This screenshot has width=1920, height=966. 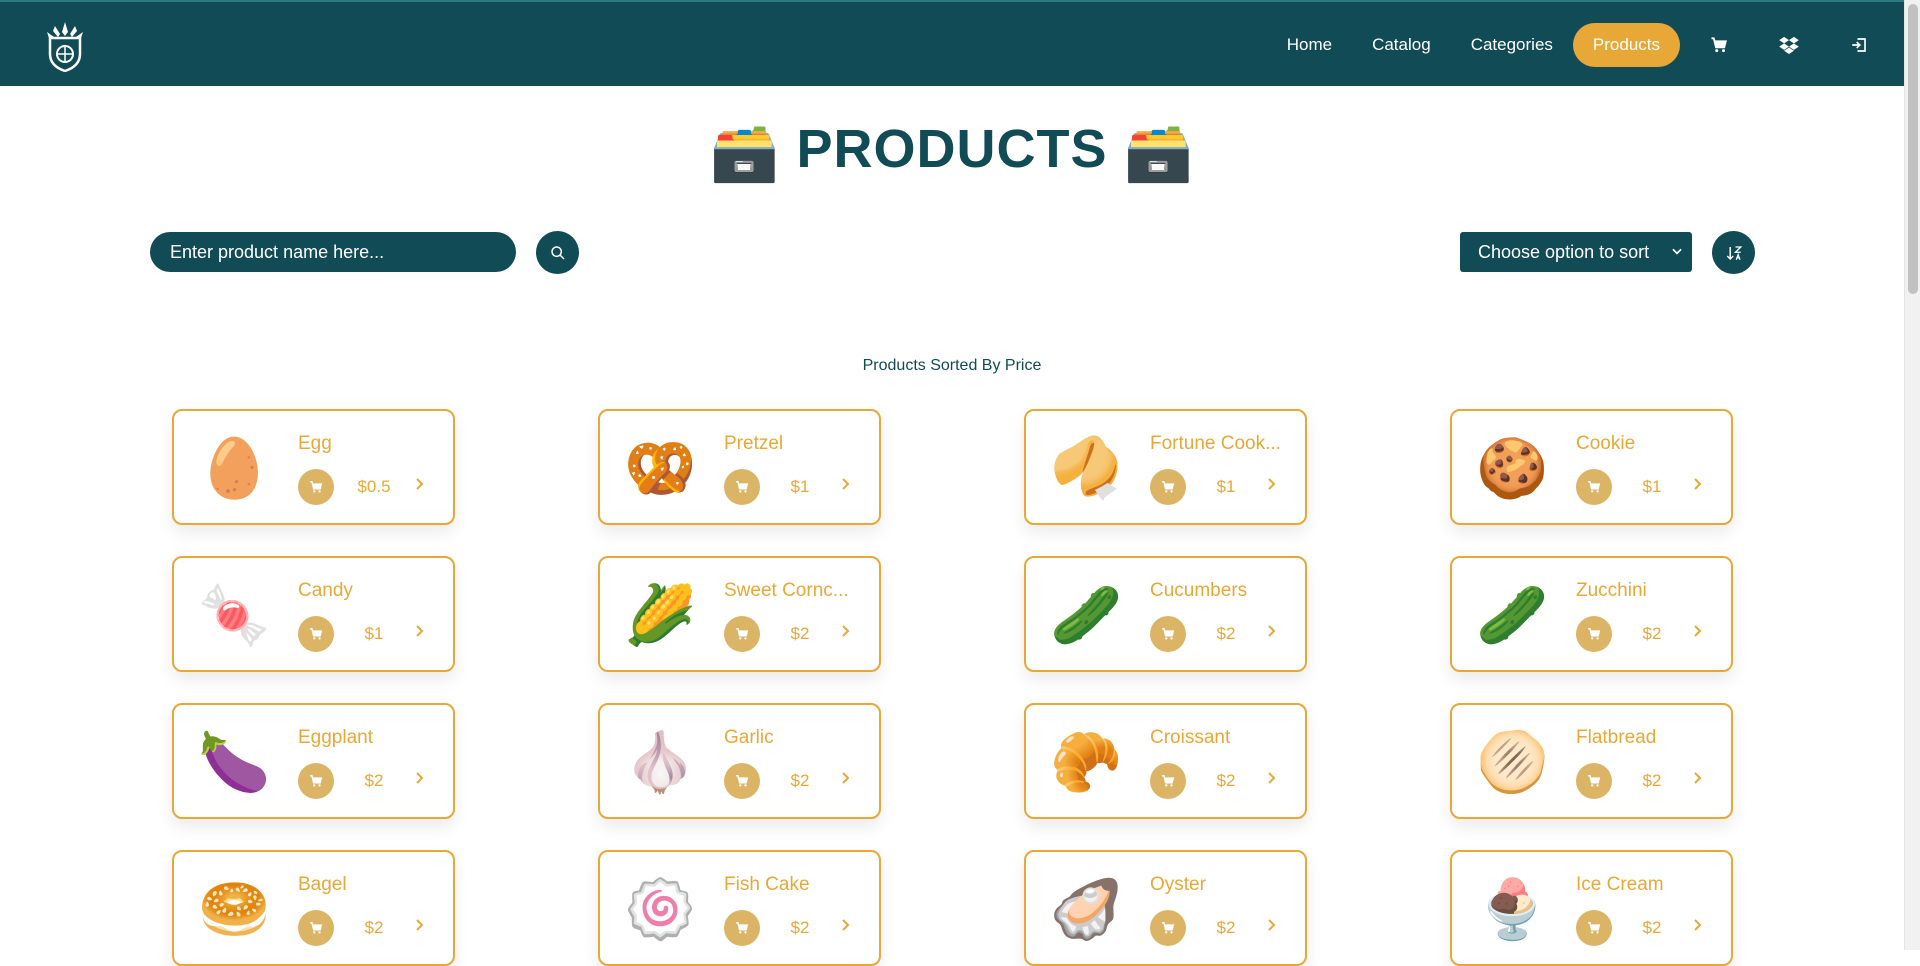 I want to click on product-card: 🥐 Croissant $2, so click(x=1165, y=761).